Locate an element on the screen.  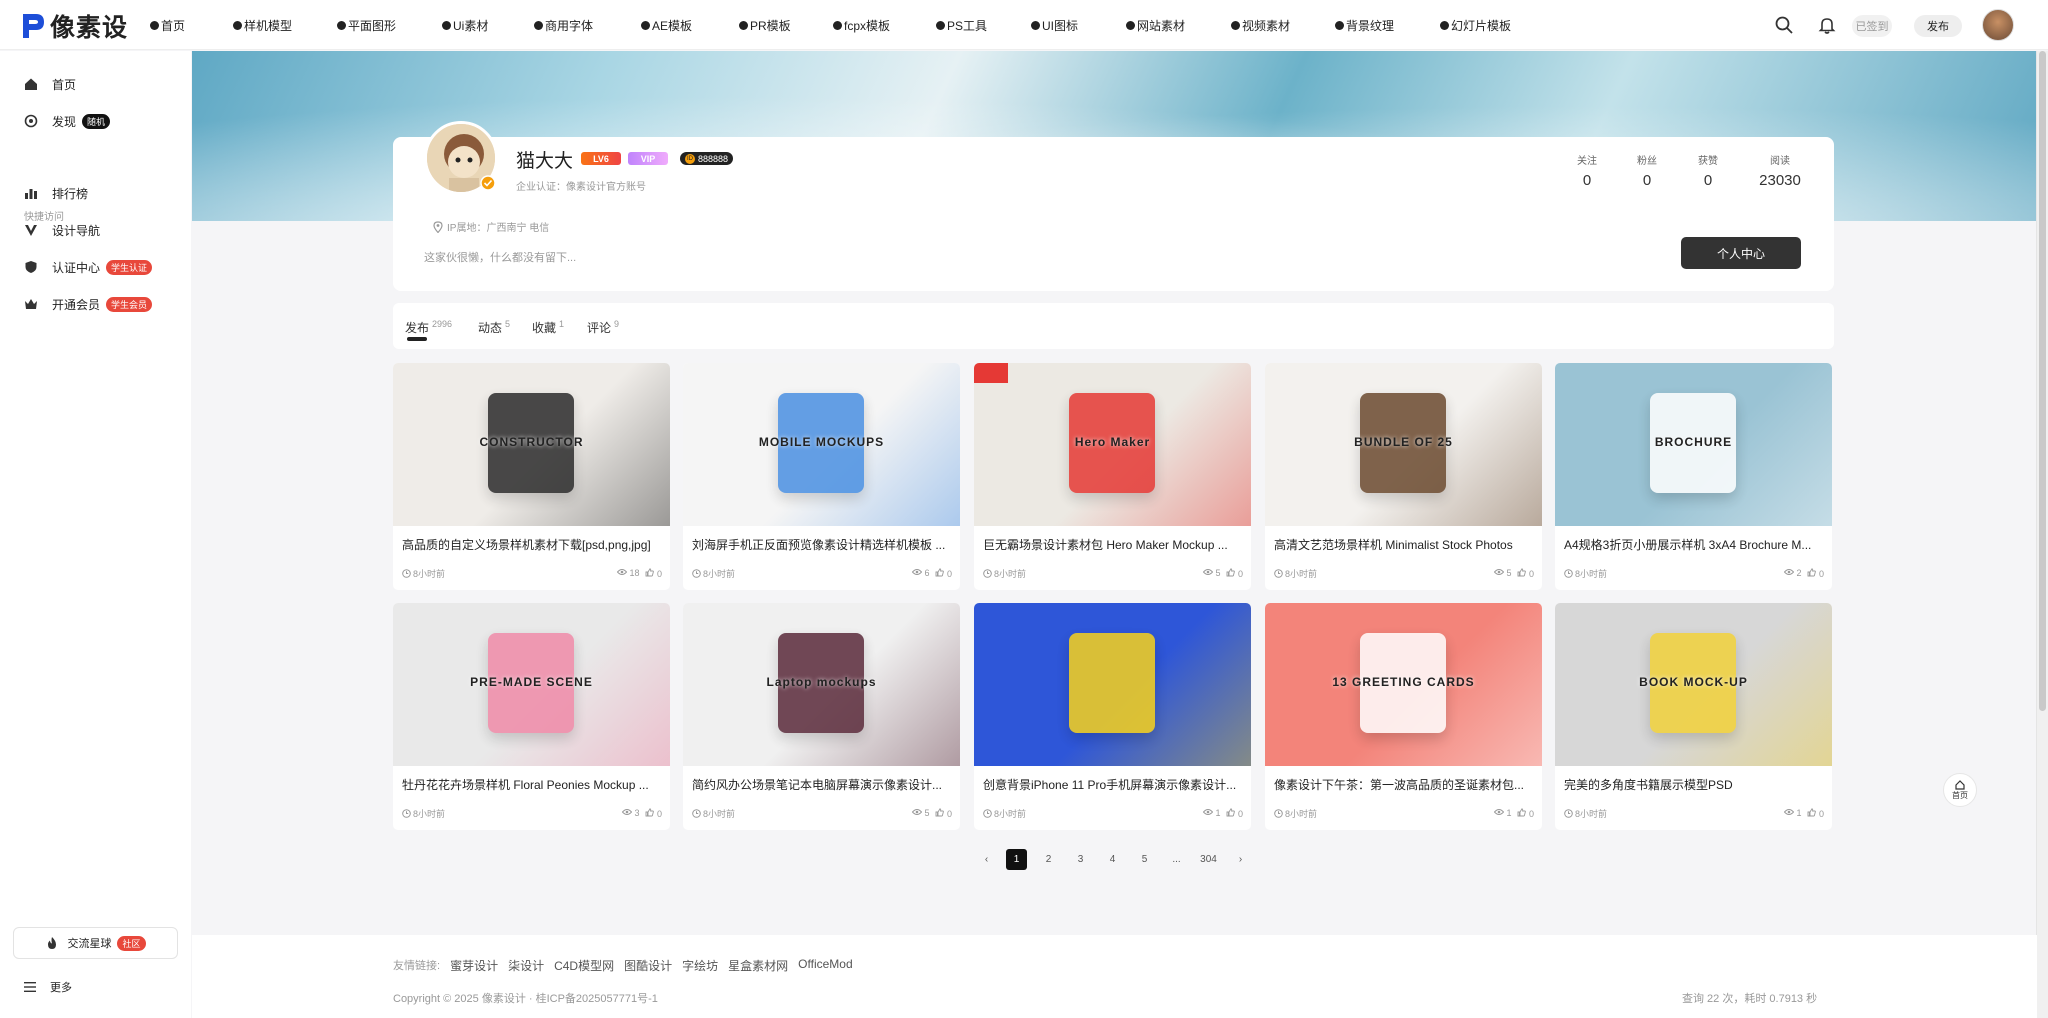
friend-link: 字绘坊 is located at coordinates (700, 965).